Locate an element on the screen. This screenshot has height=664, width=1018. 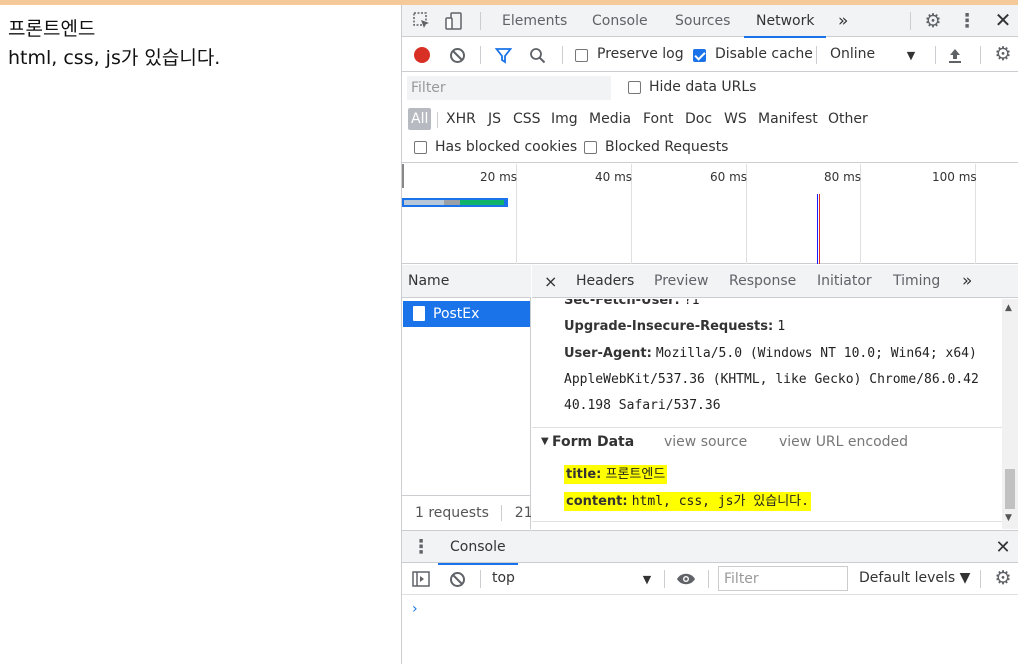
device-toolbar-icon is located at coordinates (454, 21).